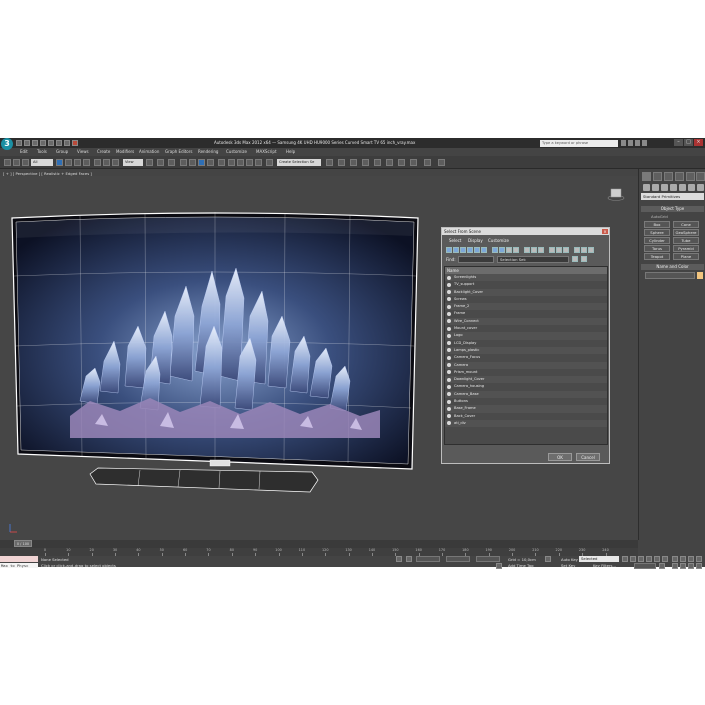 This screenshot has width=705, height=705. I want to click on object-type-rollout: Object Type, so click(672, 209).